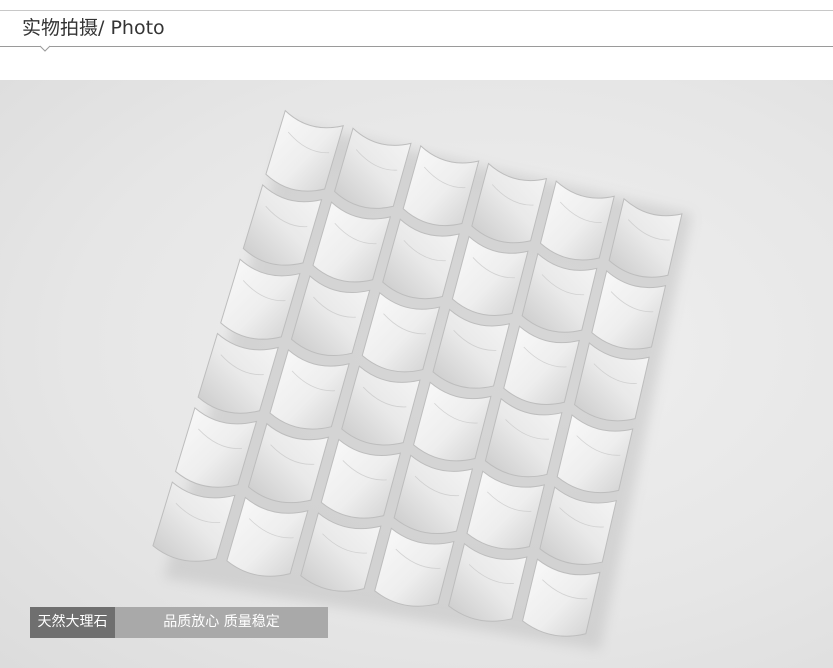 Image resolution: width=833 pixels, height=668 pixels. Describe the element at coordinates (72, 622) in the screenshot. I see `material-label: 天然大理石` at that location.